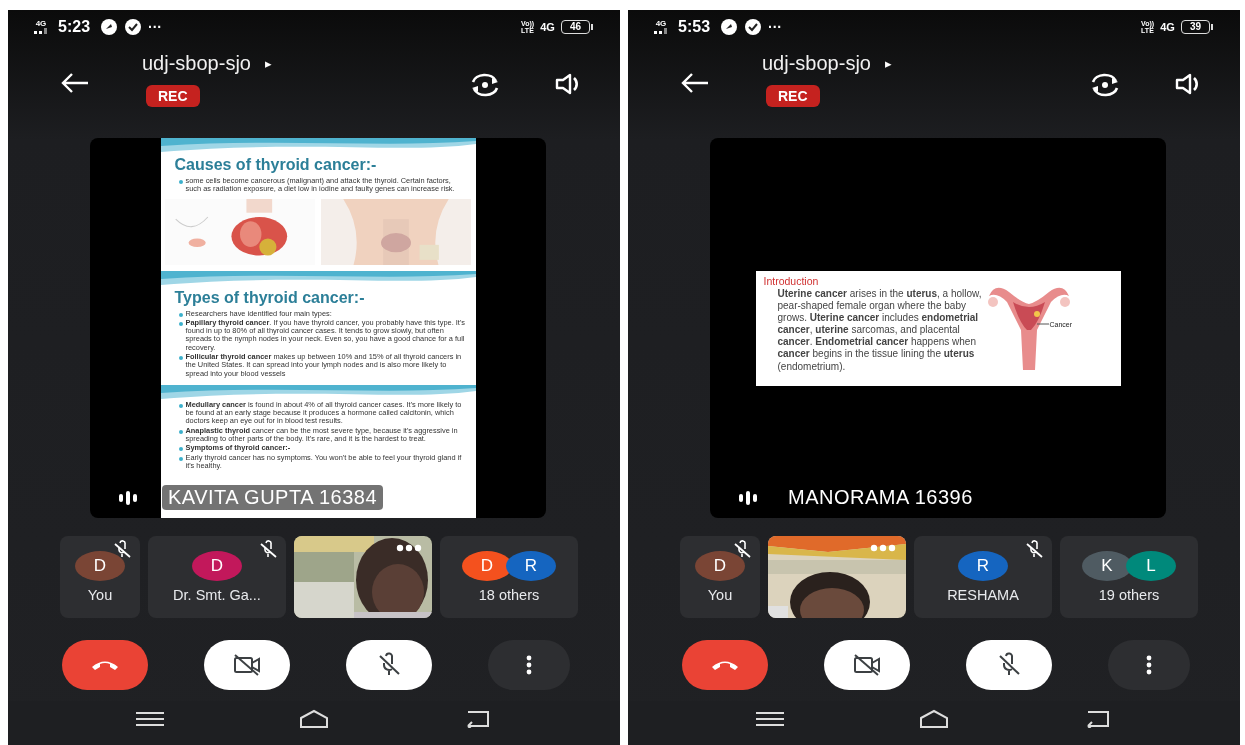 This screenshot has width=1245, height=745. What do you see at coordinates (1151, 566) in the screenshot?
I see `avatar: L` at bounding box center [1151, 566].